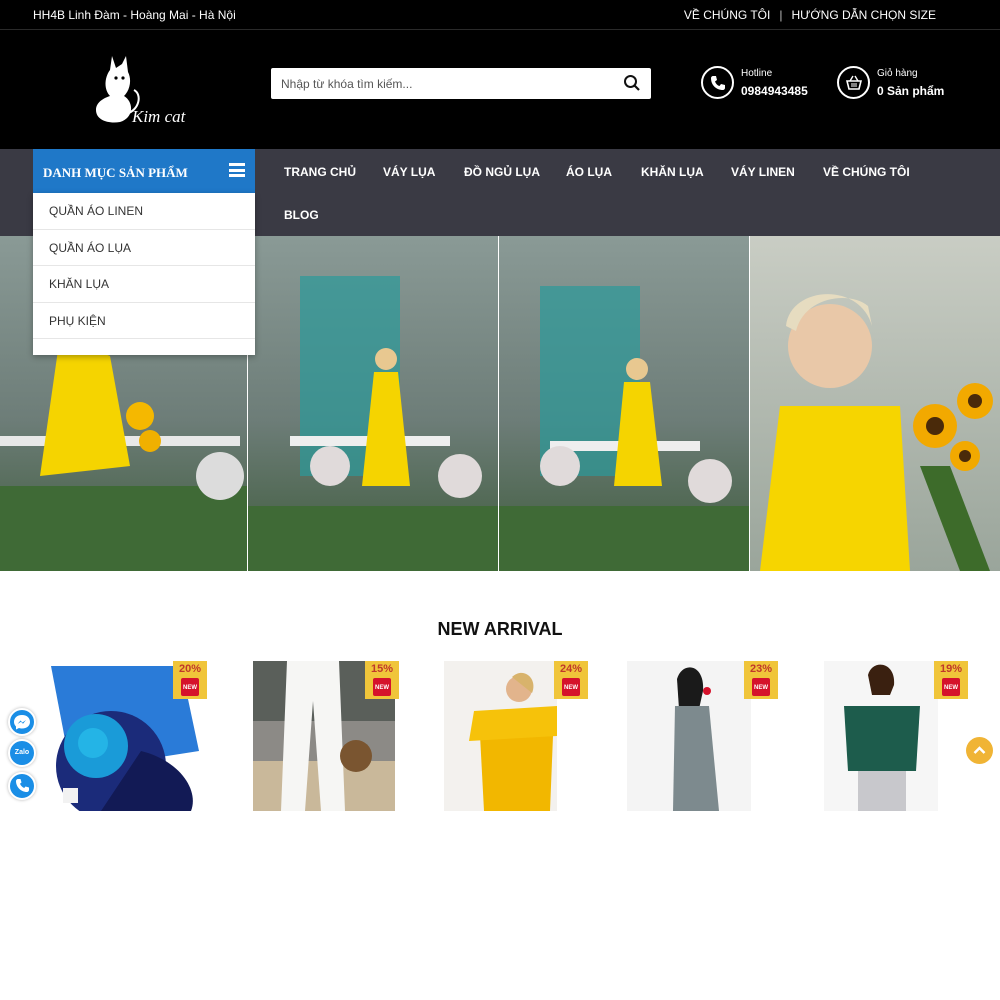 The width and height of the screenshot is (1000, 1000). What do you see at coordinates (144, 211) in the screenshot?
I see `category-item-linen: QUẦN ÁO LINEN` at bounding box center [144, 211].